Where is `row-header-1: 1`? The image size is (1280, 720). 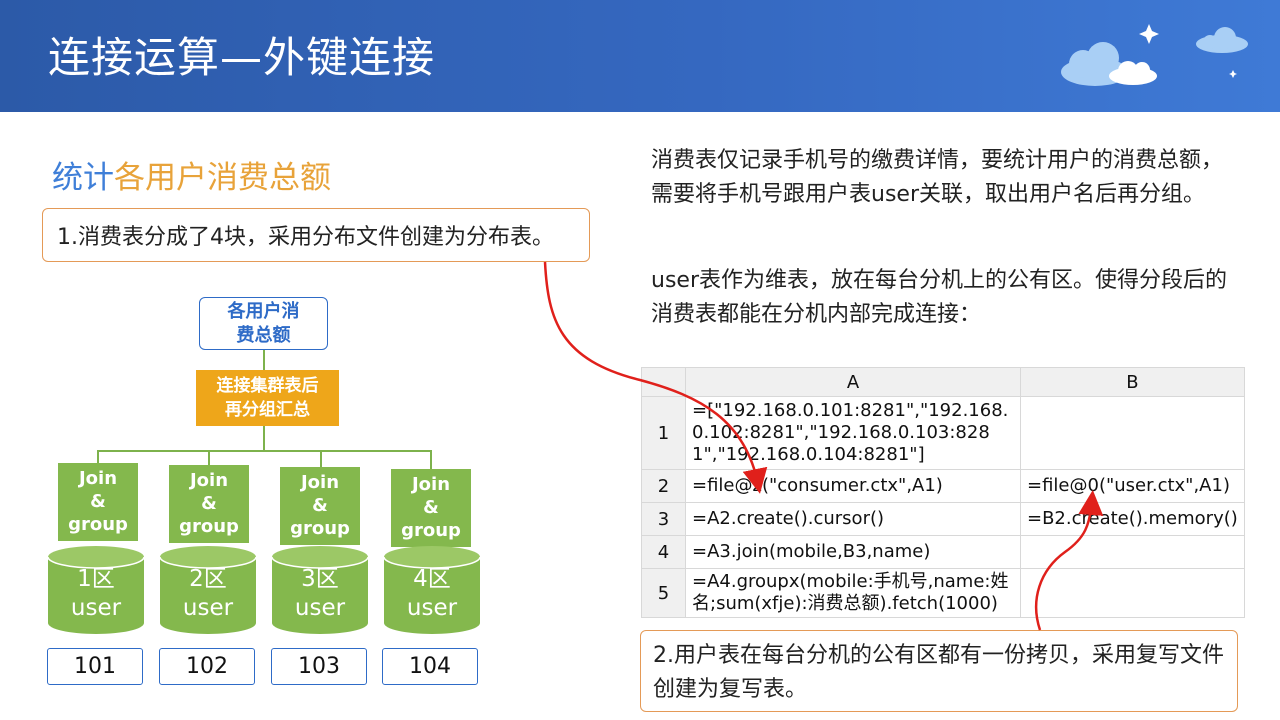 row-header-1: 1 is located at coordinates (663, 433).